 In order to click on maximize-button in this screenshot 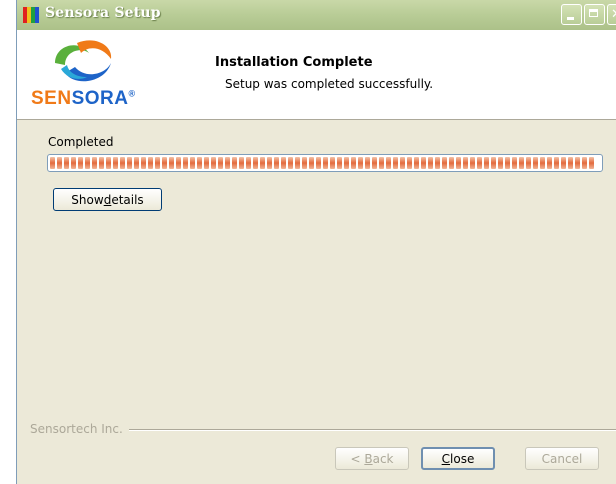, I will do `click(594, 14)`.